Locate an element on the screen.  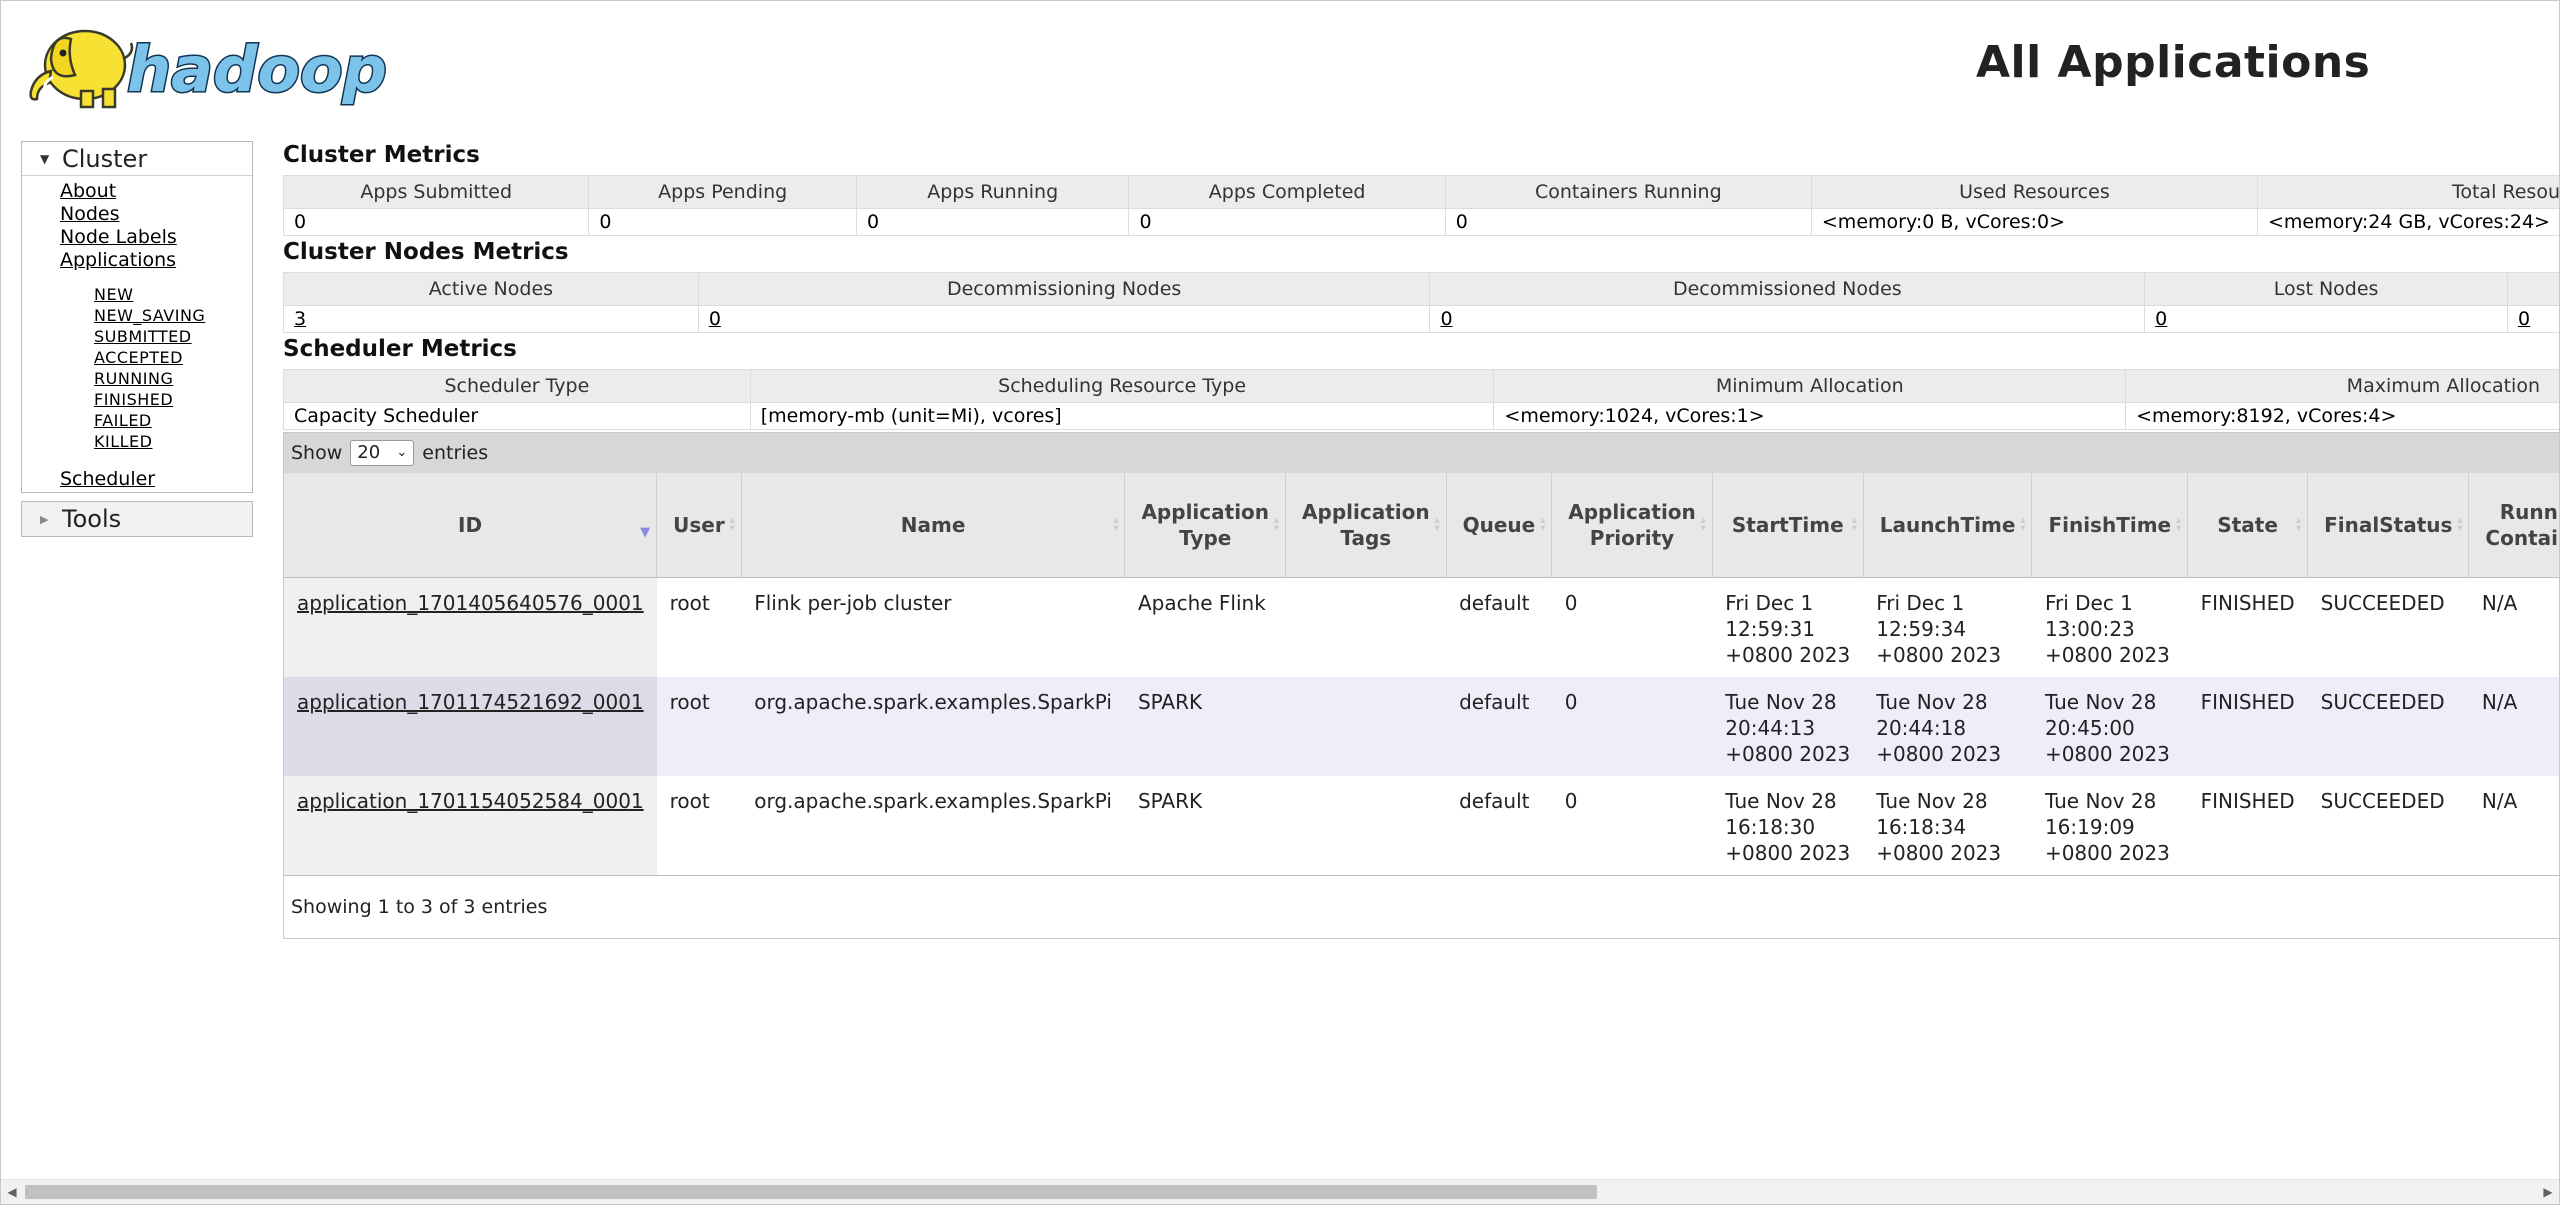
metric-header: Apps Running is located at coordinates (992, 192).